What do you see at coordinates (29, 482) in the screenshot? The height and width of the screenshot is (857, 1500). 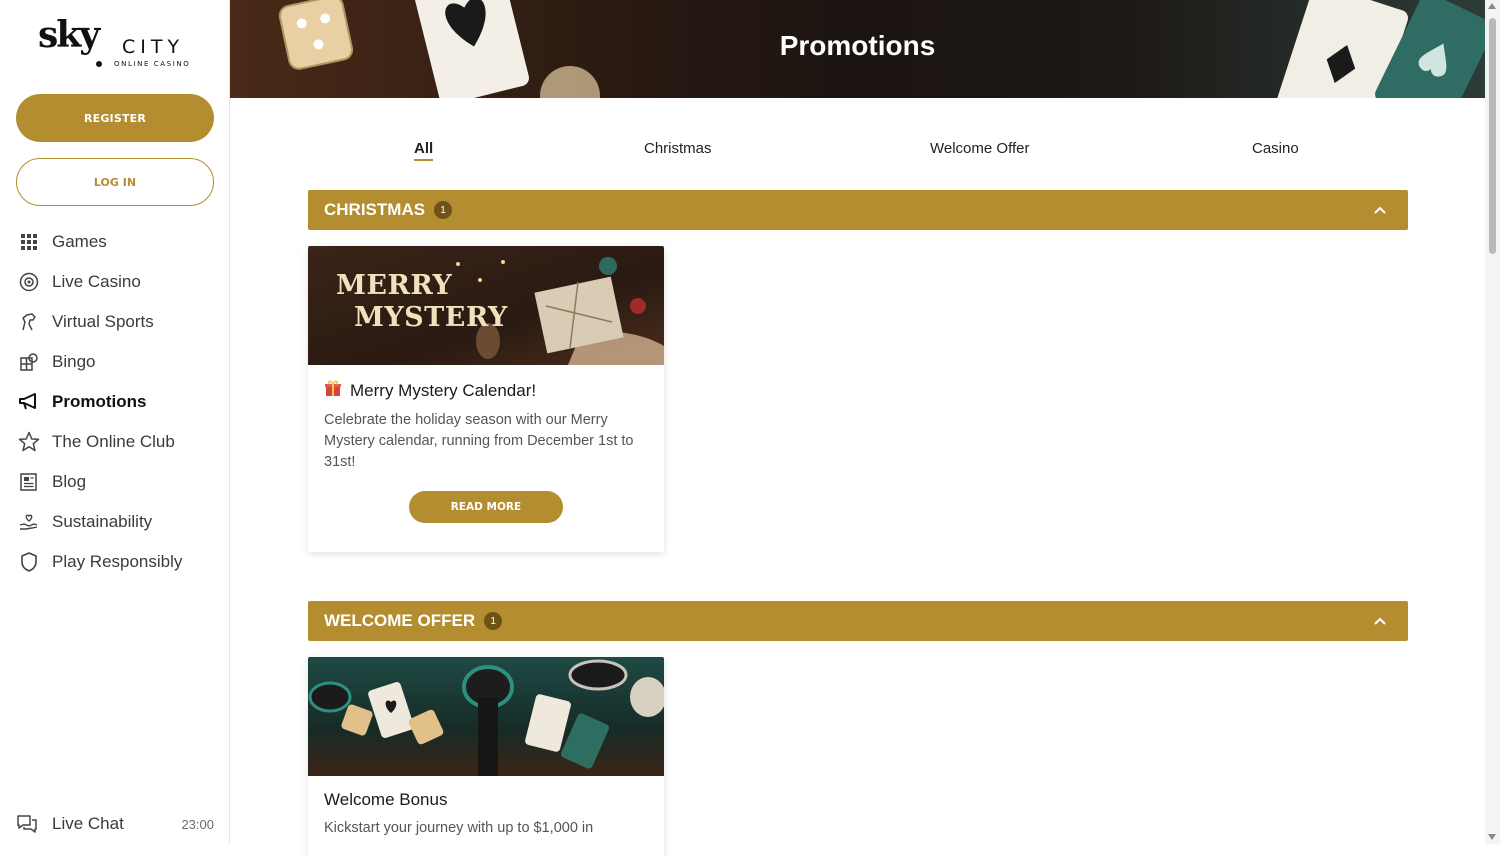 I see `newspaper-icon` at bounding box center [29, 482].